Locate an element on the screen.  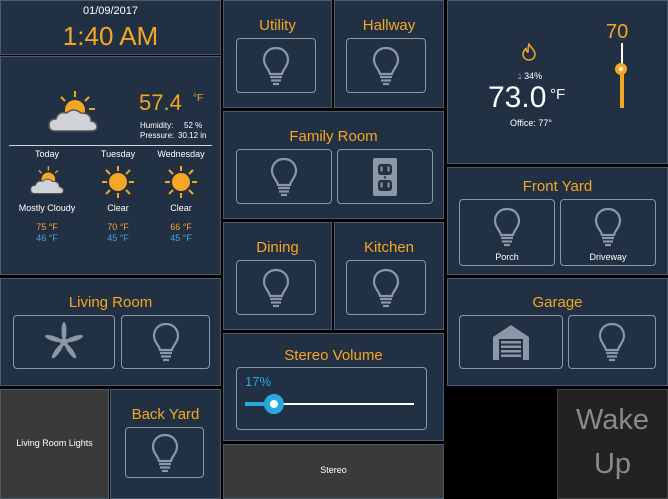
hallway-light-button is located at coordinates (386, 65).